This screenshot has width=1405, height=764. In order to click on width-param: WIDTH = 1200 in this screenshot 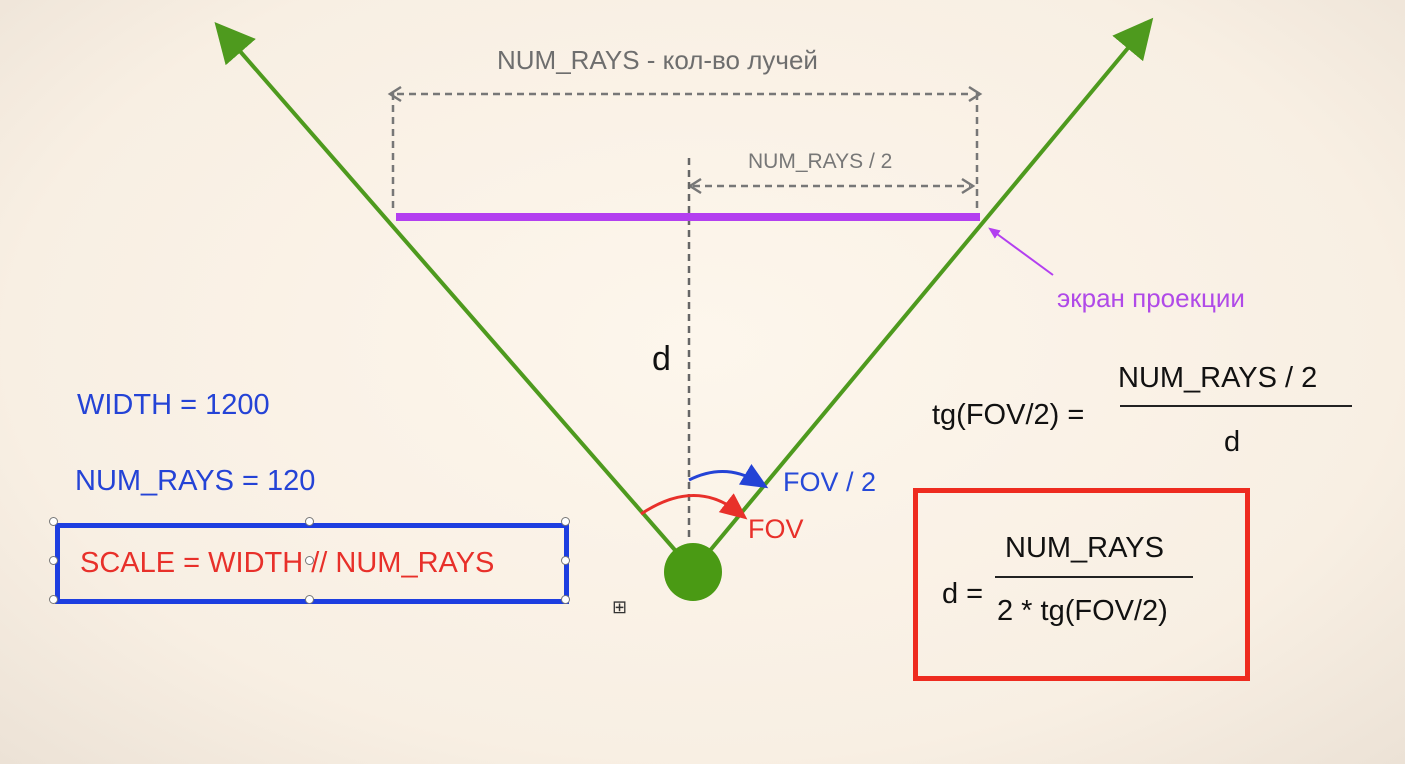, I will do `click(173, 405)`.